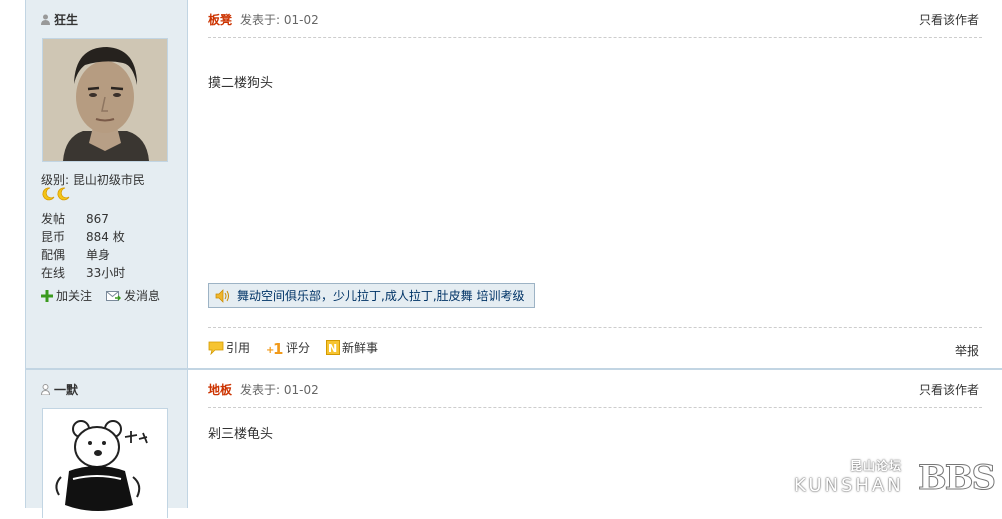 The width and height of the screenshot is (1002, 519). What do you see at coordinates (100, 295) in the screenshot?
I see `user-actions: 加关注 发消息` at bounding box center [100, 295].